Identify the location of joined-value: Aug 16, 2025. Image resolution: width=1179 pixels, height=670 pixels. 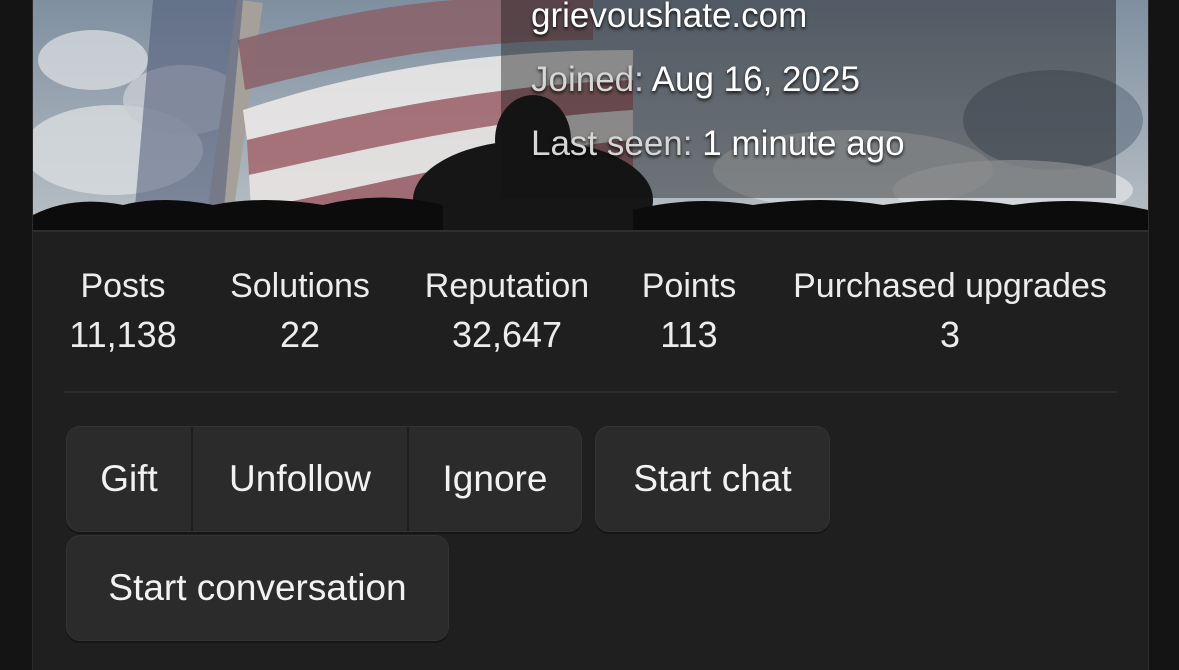
(755, 79).